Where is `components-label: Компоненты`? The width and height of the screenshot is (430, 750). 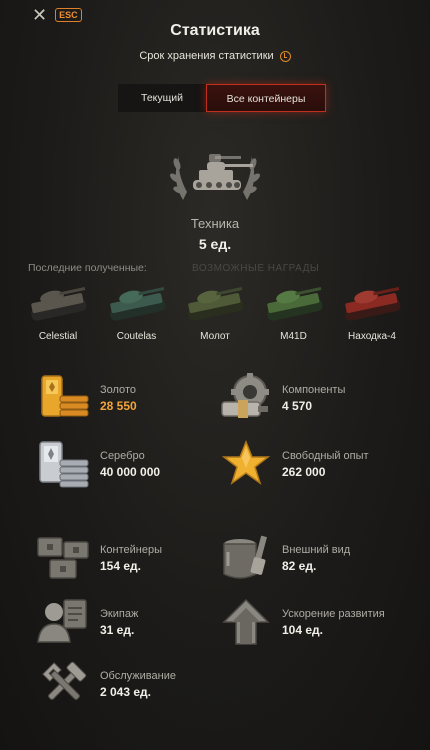
components-label: Компоненты is located at coordinates (314, 389).